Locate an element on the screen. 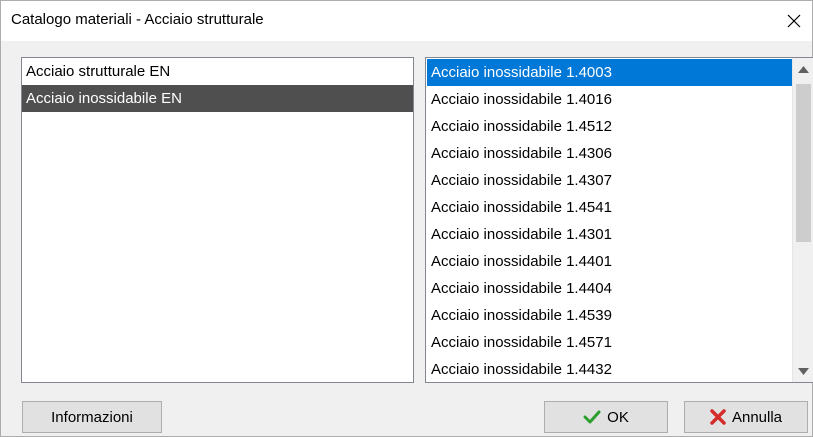  ok-button: OK is located at coordinates (606, 417).